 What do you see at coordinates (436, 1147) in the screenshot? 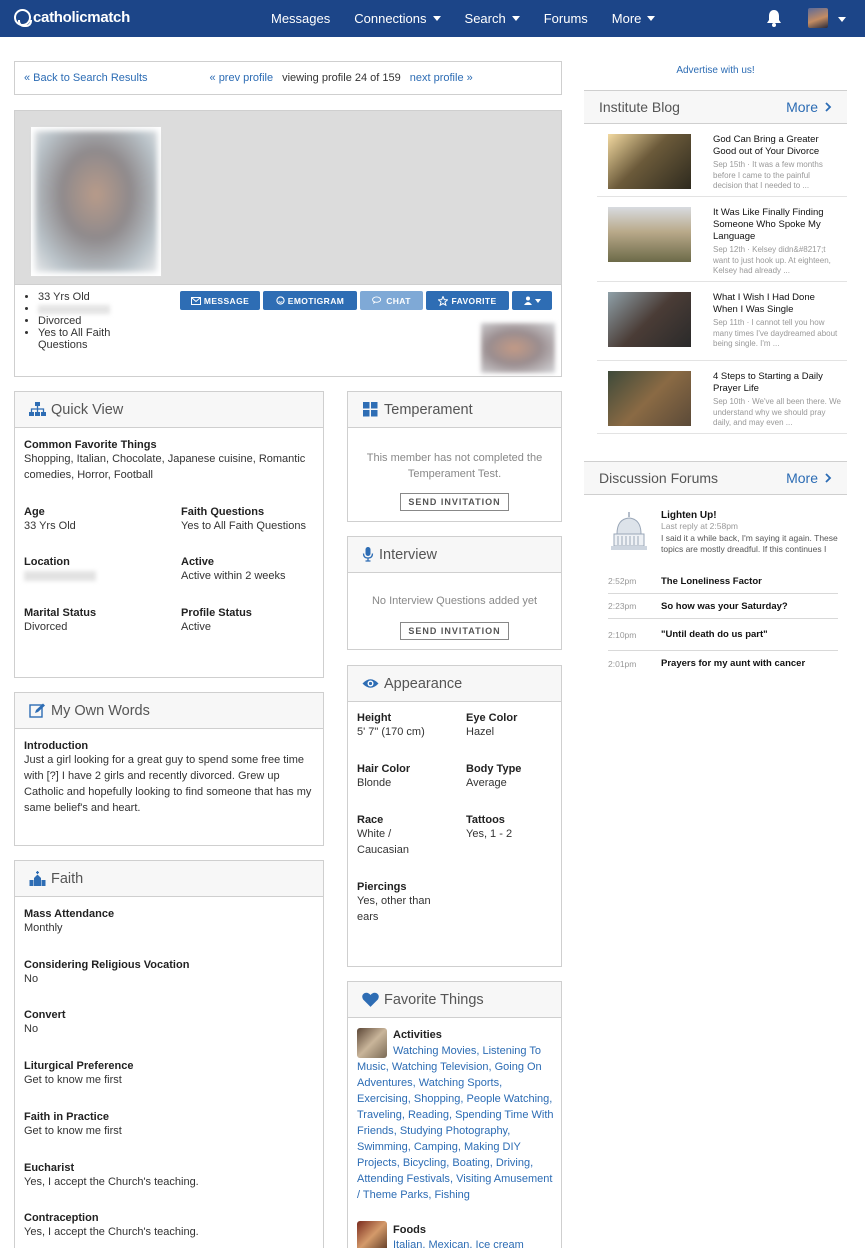
I see `activity-link: Camping` at bounding box center [436, 1147].